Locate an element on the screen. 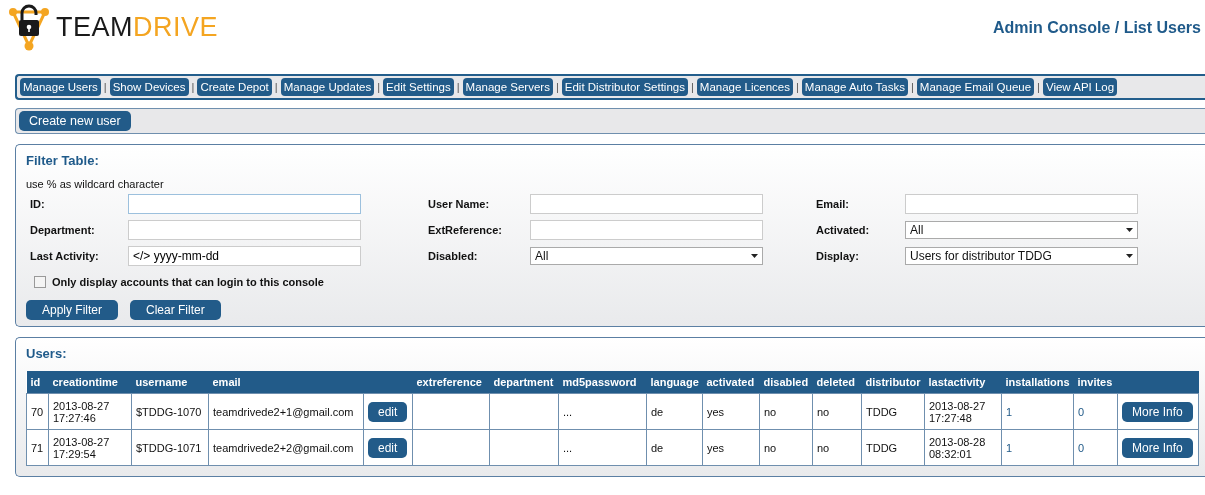 Image resolution: width=1205 pixels, height=495 pixels. table-cell: $TDDG-1071 is located at coordinates (170, 447).